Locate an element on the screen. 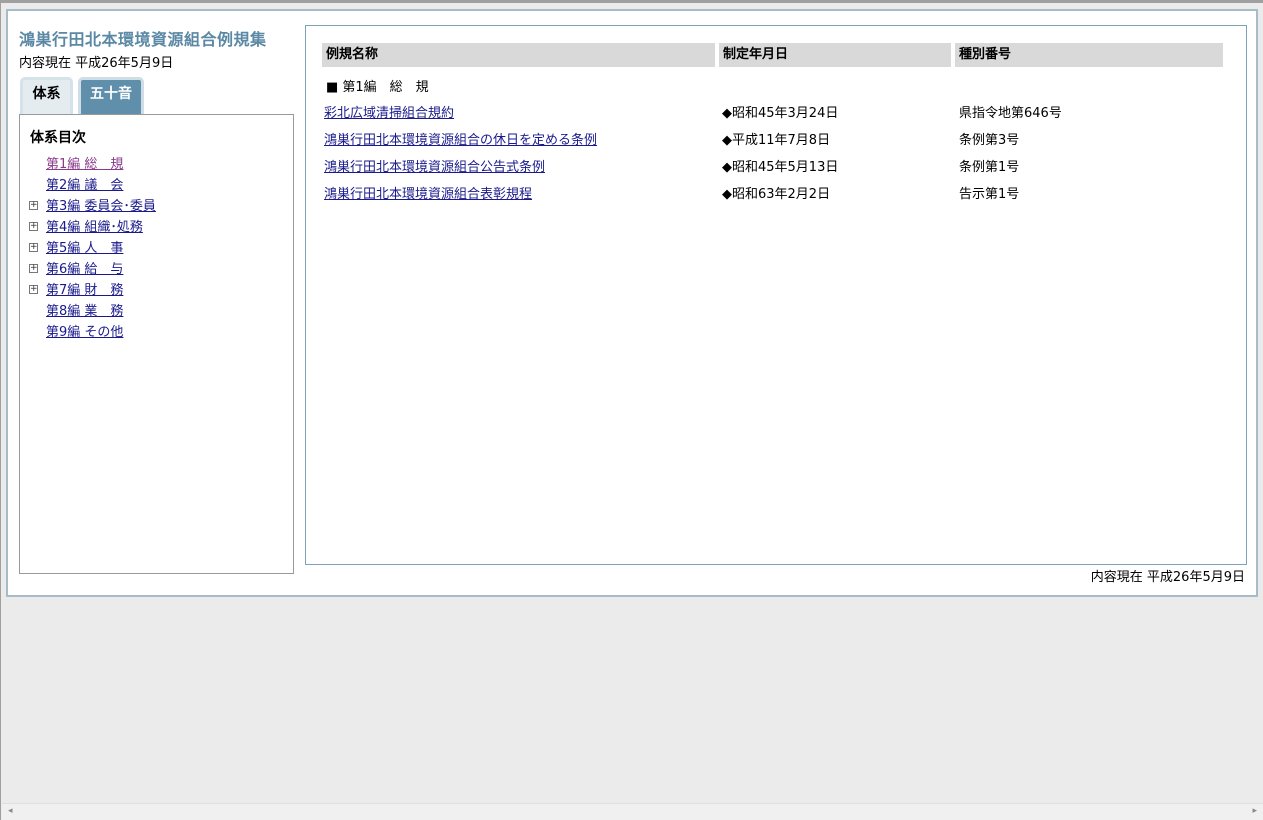  horizontal-scrollbar: ◂ ▸ is located at coordinates (632, 811).